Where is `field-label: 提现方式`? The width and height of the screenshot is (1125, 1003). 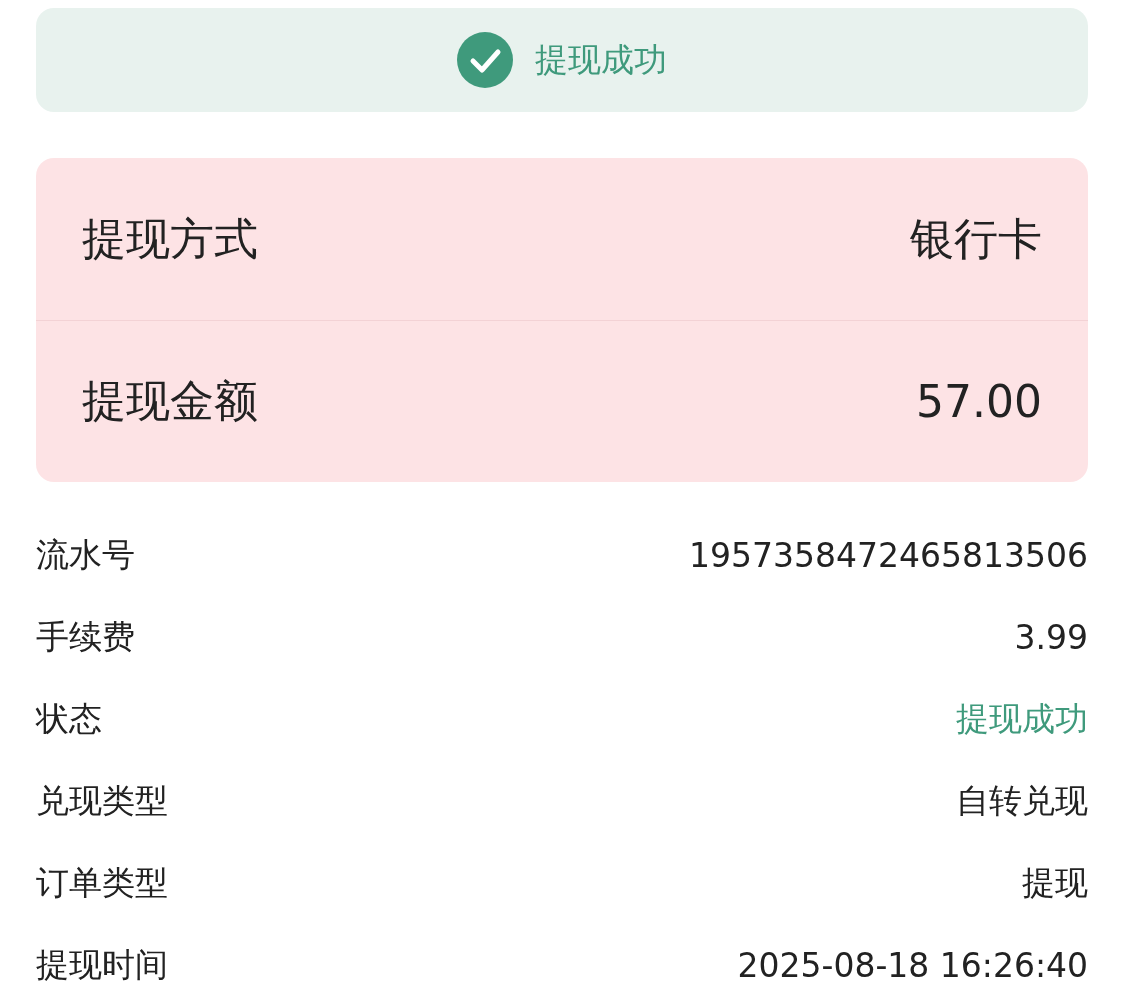
field-label: 提现方式 is located at coordinates (170, 238).